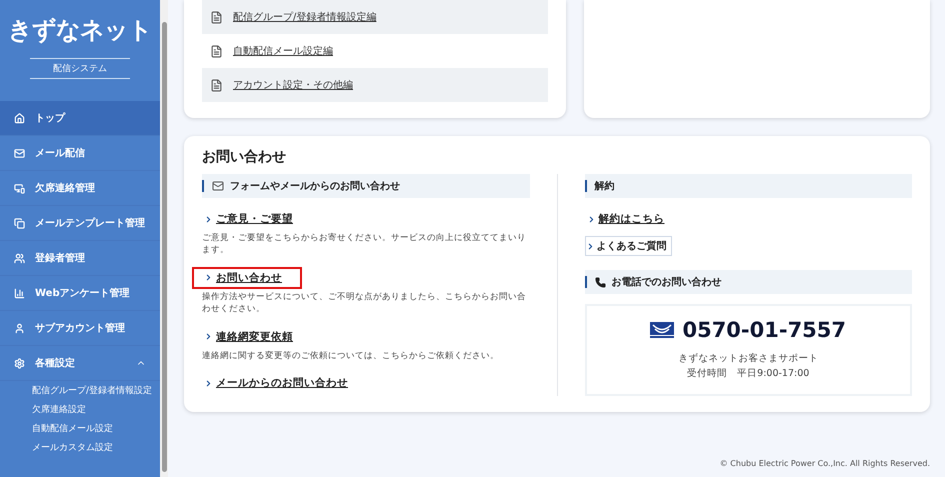 Image resolution: width=945 pixels, height=477 pixels. What do you see at coordinates (164, 238) in the screenshot?
I see `scrollbar` at bounding box center [164, 238].